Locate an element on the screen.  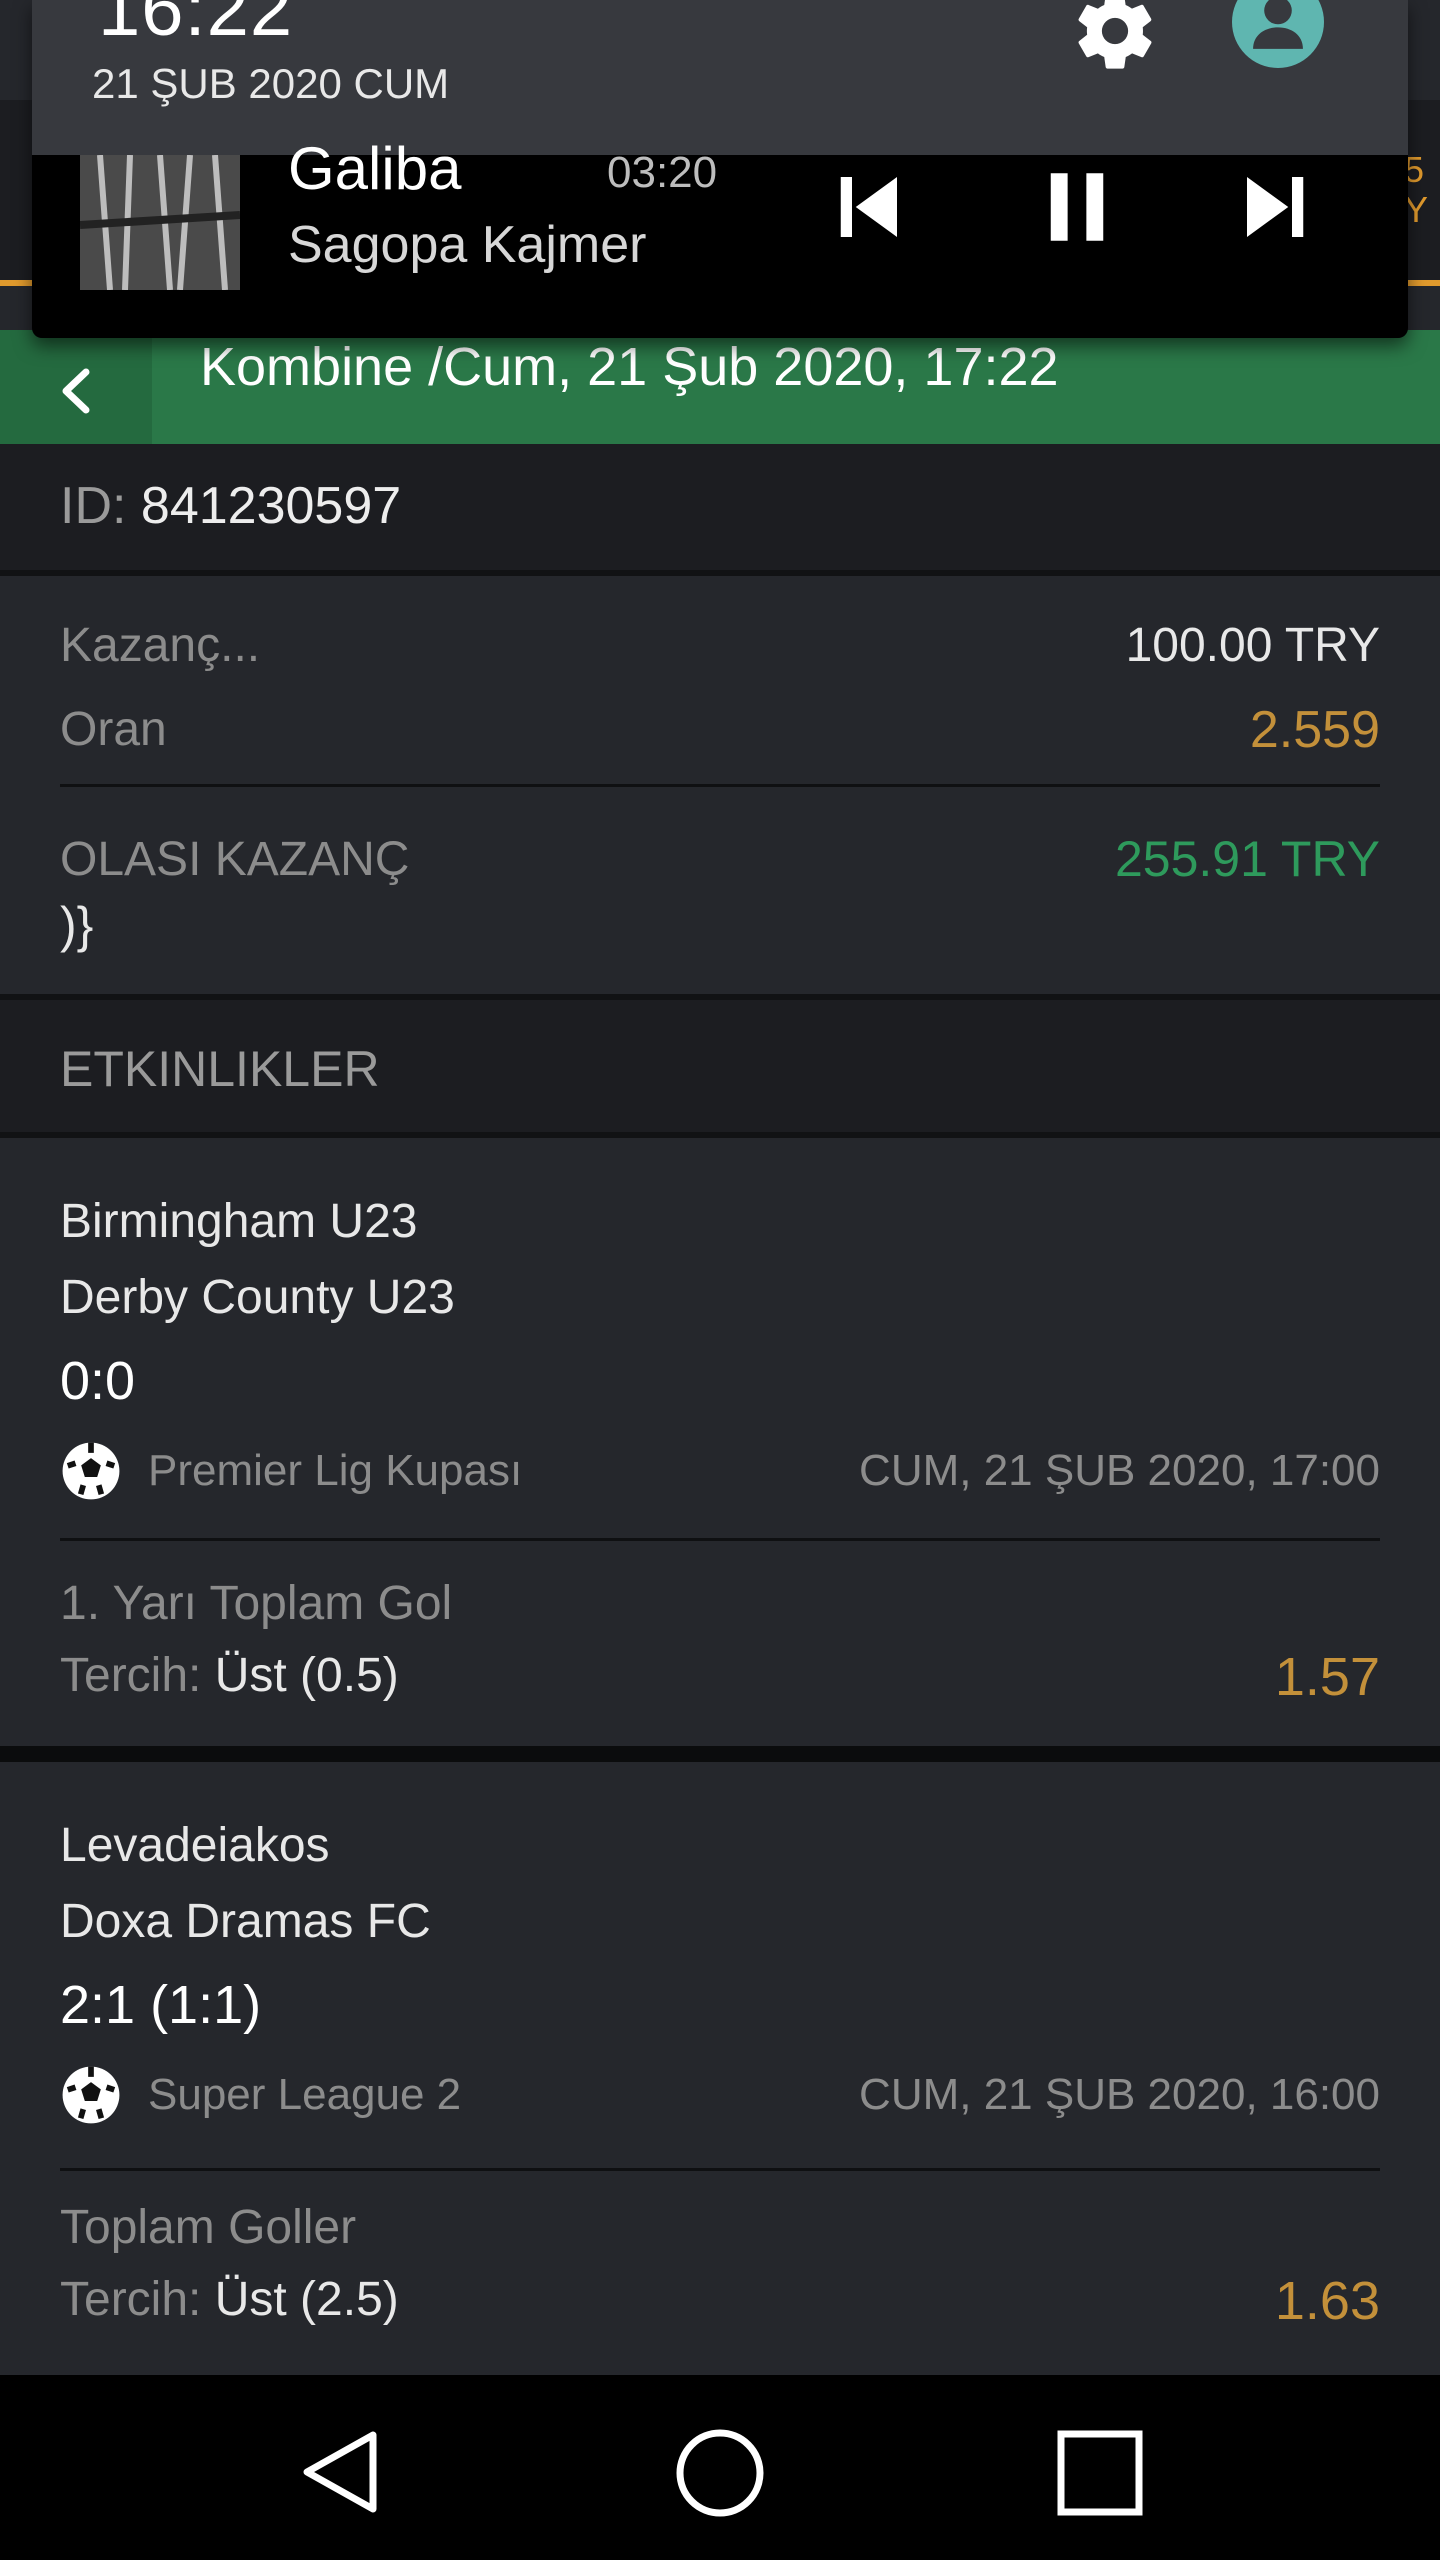
selection: Tercih: Üst (2.5) is located at coordinates (229, 2299).